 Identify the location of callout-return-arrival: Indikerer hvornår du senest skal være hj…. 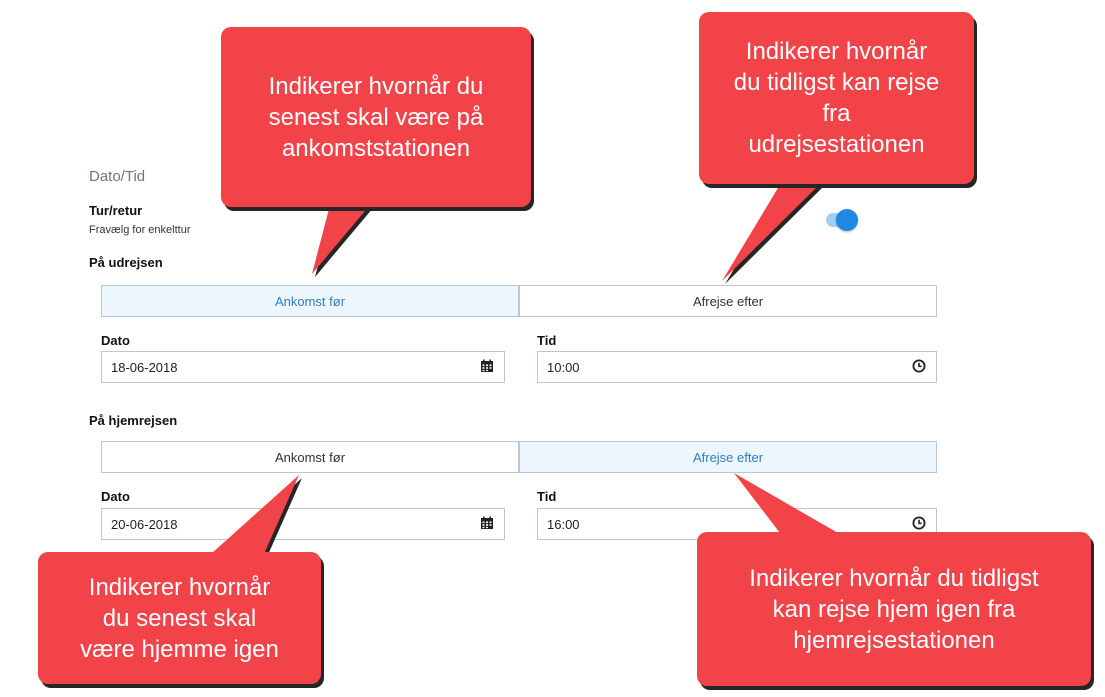
(179, 618).